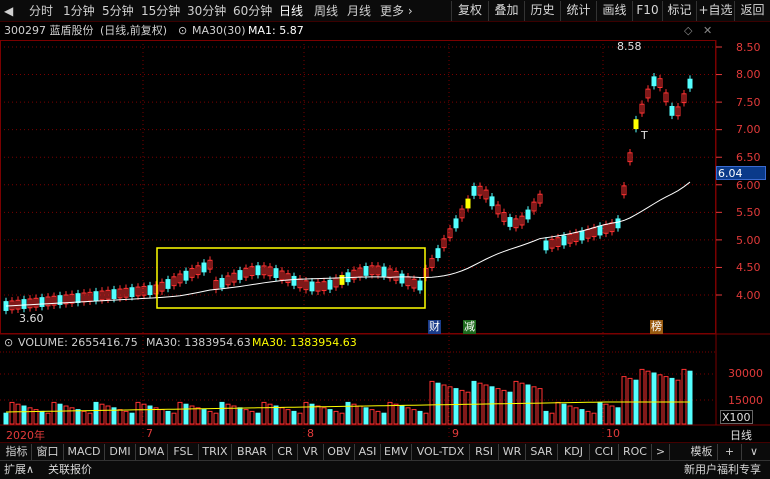 The width and height of the screenshot is (770, 479). Describe the element at coordinates (730, 452) in the screenshot. I see `add-window-button: +` at that location.